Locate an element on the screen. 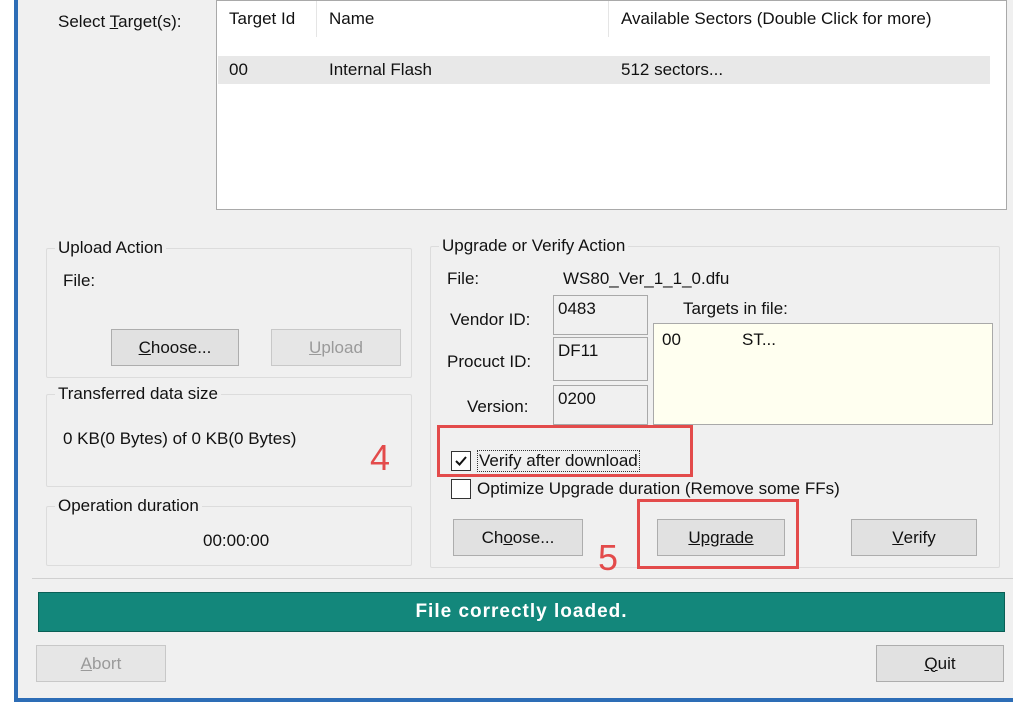 The image size is (1013, 702). version-label: Version: is located at coordinates (498, 406).